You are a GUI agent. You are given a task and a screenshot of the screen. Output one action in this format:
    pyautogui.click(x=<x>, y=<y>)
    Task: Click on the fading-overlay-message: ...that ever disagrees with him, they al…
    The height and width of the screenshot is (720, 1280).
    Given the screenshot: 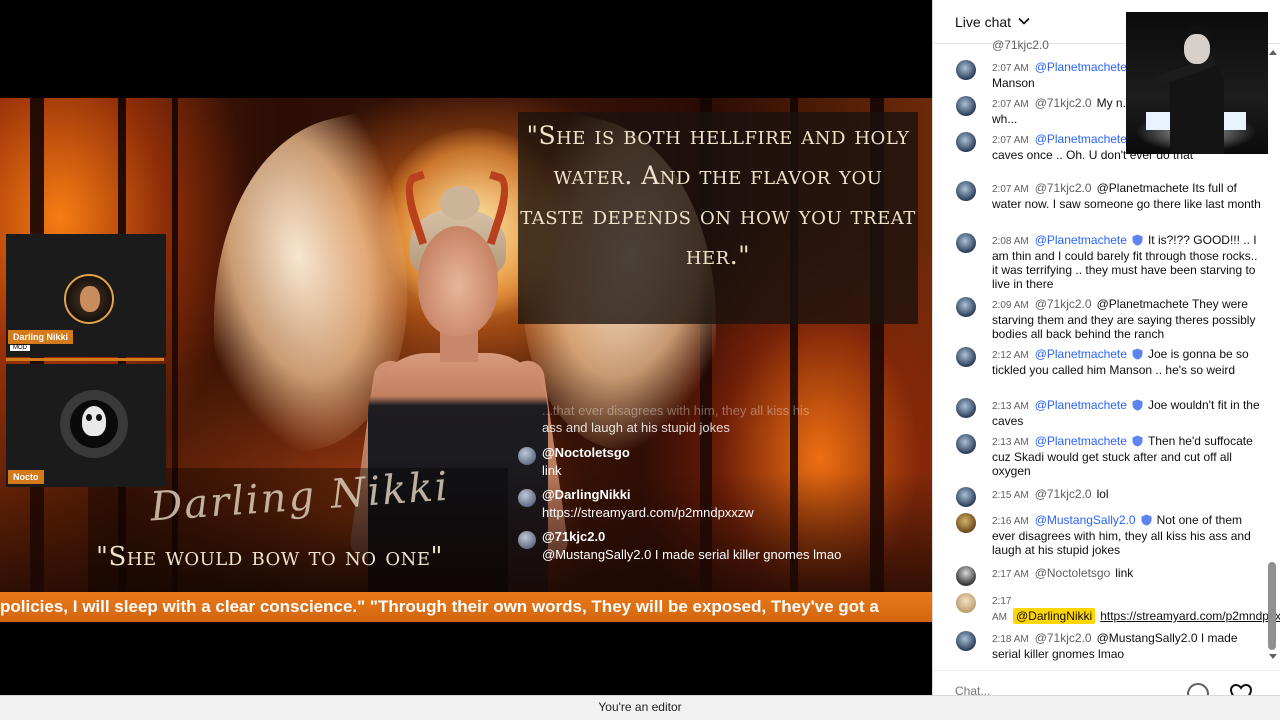 What is the action you would take?
    pyautogui.click(x=676, y=419)
    